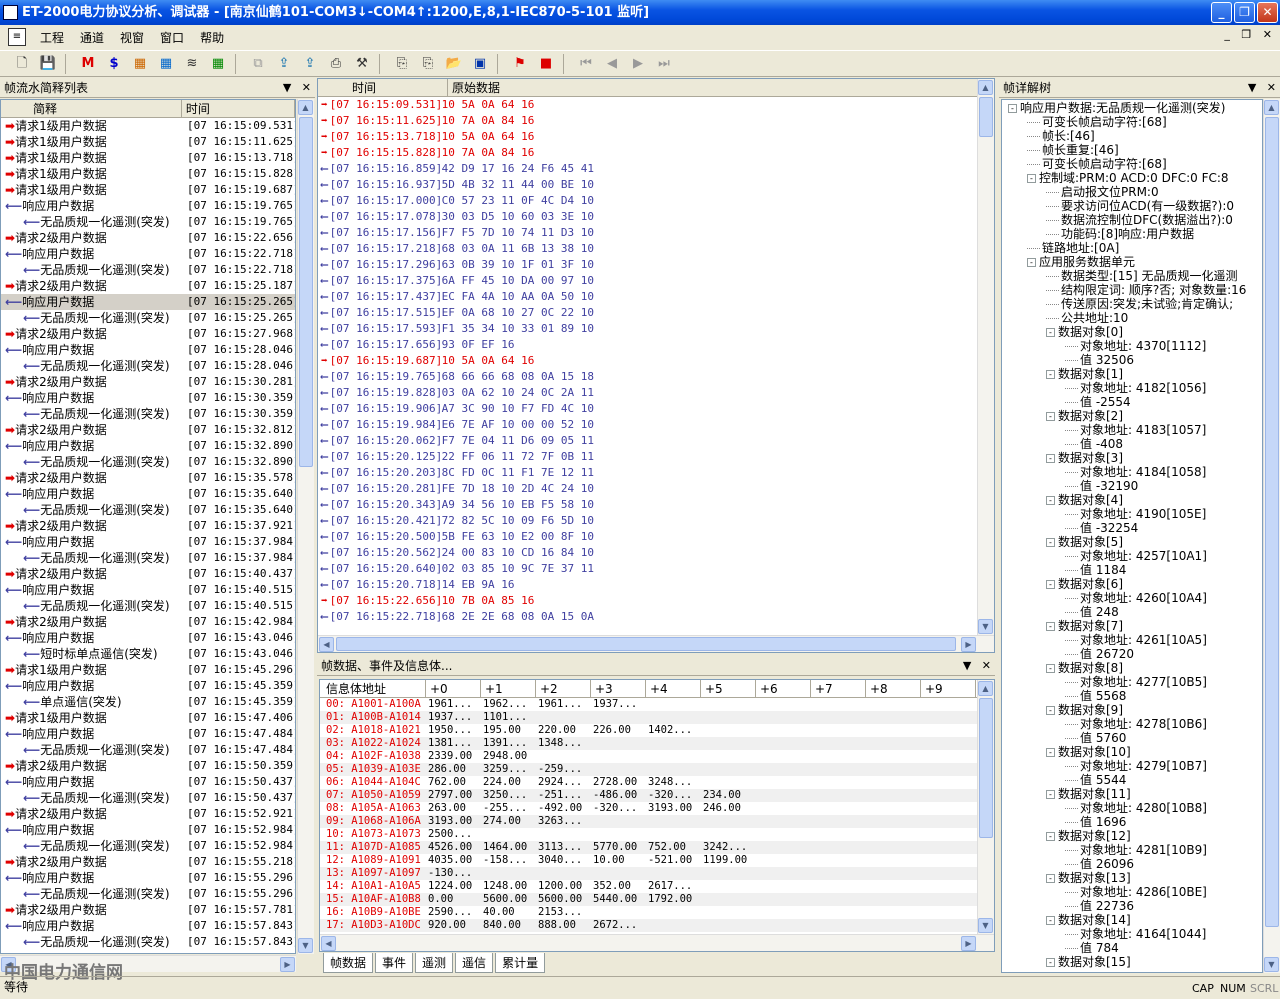 This screenshot has height=999, width=1280. What do you see at coordinates (148, 766) in the screenshot?
I see `list-item: ➡请求2级用户数据 [07 16:15:50.359]` at bounding box center [148, 766].